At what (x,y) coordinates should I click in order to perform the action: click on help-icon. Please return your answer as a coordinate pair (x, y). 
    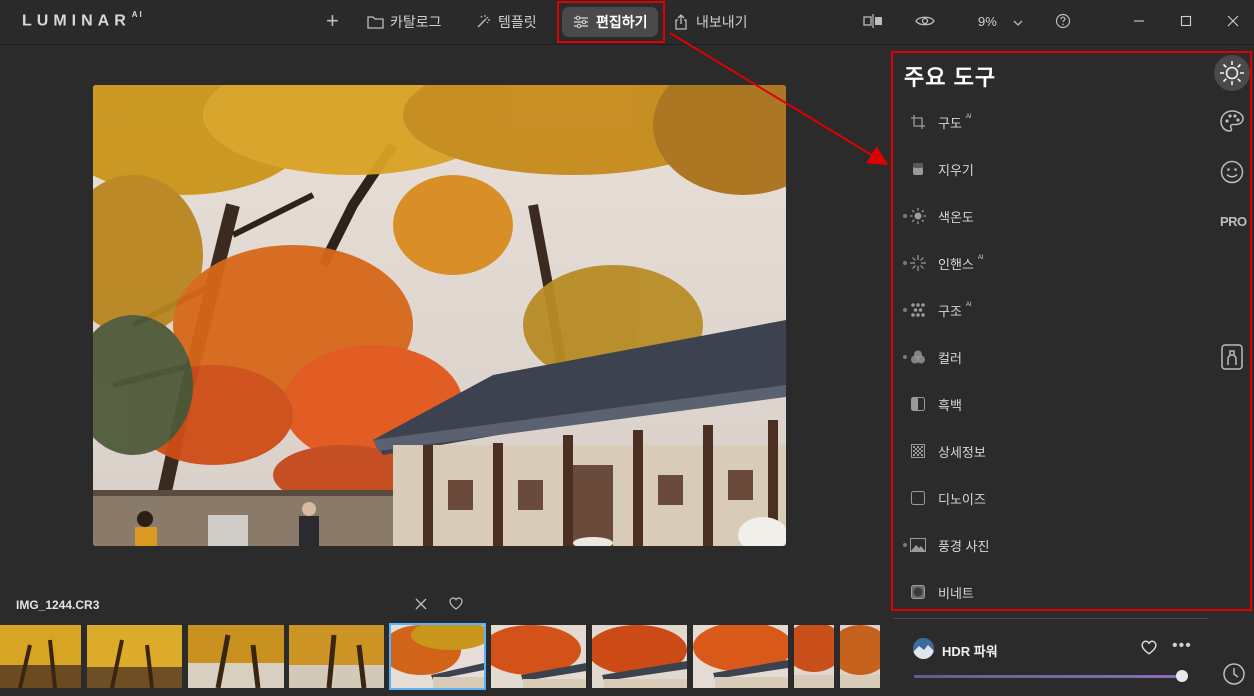
    Looking at the image, I should click on (1063, 22).